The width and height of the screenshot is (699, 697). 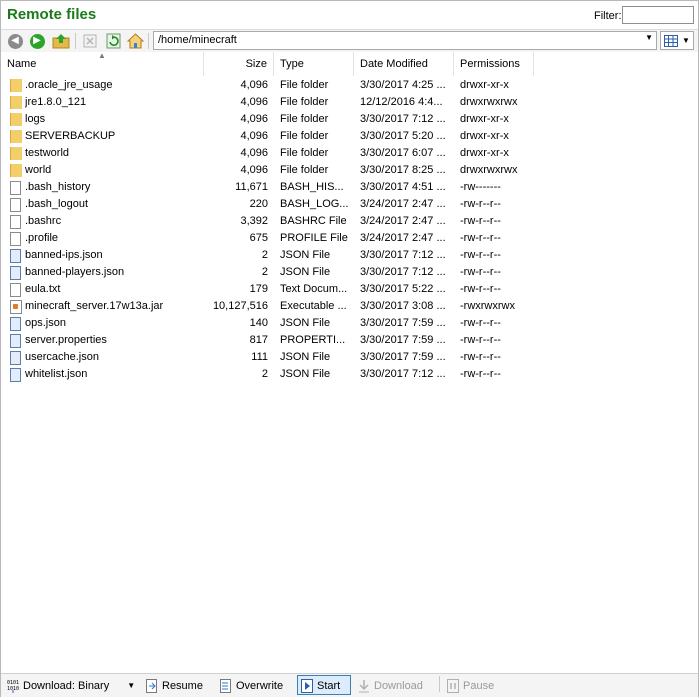 I want to click on column-header-permissions: Permissions, so click(x=494, y=64).